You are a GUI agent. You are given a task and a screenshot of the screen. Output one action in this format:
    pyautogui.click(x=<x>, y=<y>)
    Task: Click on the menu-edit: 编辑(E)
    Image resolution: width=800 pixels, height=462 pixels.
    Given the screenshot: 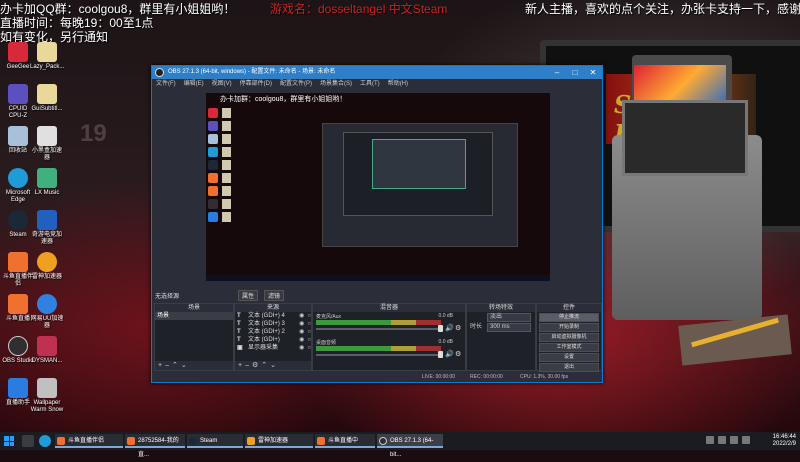 What is the action you would take?
    pyautogui.click(x=194, y=84)
    